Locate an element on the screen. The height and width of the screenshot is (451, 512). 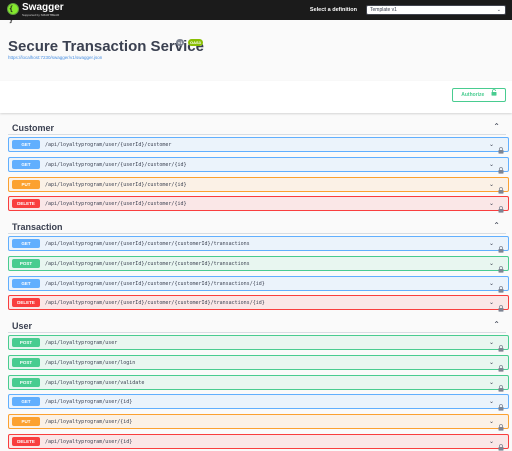
tag-name: Transaction is located at coordinates (37, 227).